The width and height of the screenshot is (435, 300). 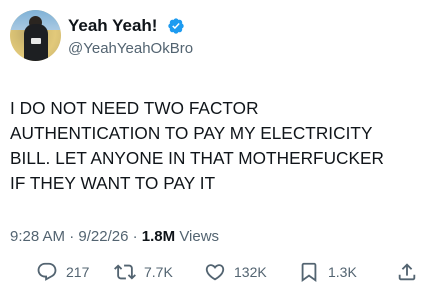 I want to click on display-name: Yeah Yeah!, so click(x=112, y=26).